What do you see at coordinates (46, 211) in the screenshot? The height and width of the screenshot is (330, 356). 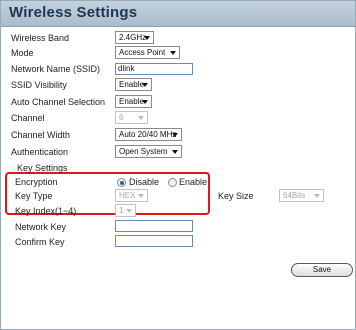 I see `key-index-label: Key Index(1~4)` at bounding box center [46, 211].